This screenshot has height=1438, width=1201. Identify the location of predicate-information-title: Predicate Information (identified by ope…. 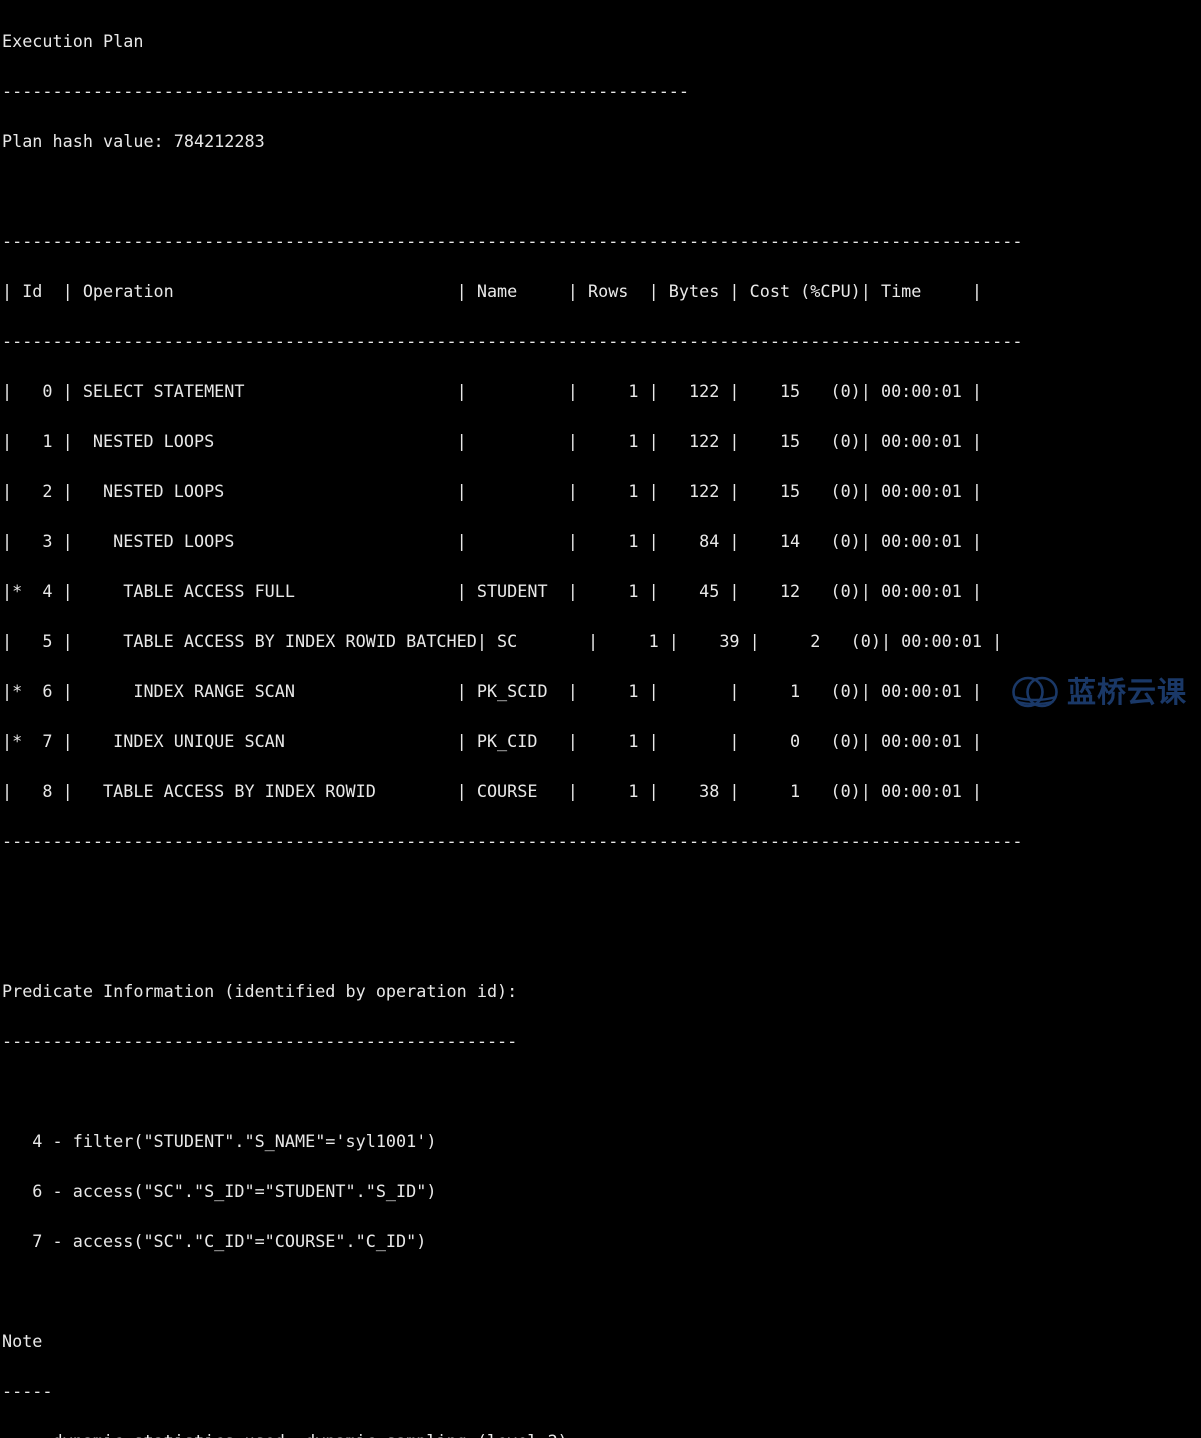
(260, 991).